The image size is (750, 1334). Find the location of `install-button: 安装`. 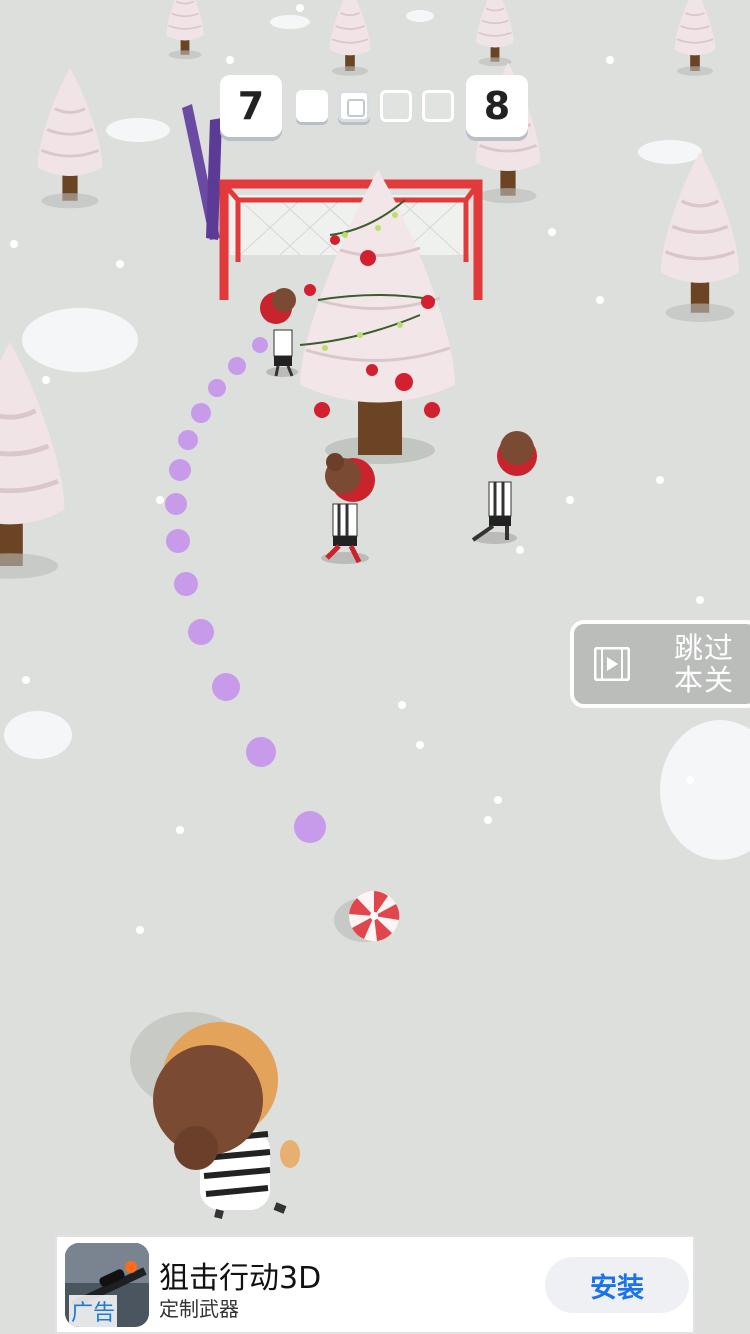

install-button: 安装 is located at coordinates (617, 1285).